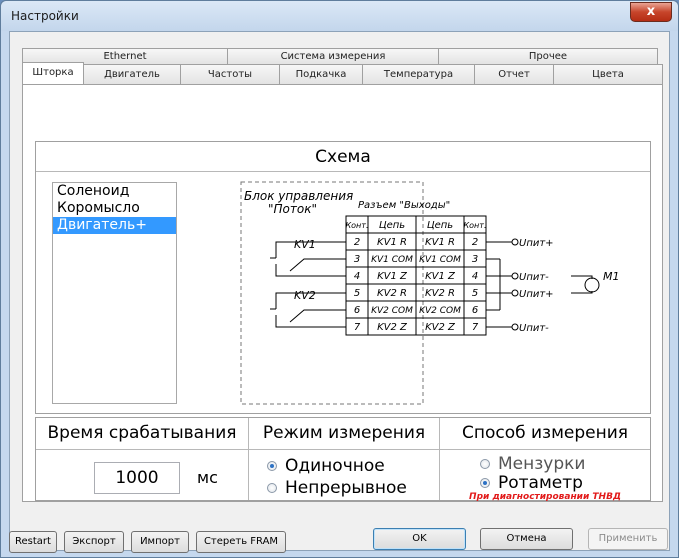 This screenshot has width=679, height=558. I want to click on tab-temperature: Температура, so click(418, 74).